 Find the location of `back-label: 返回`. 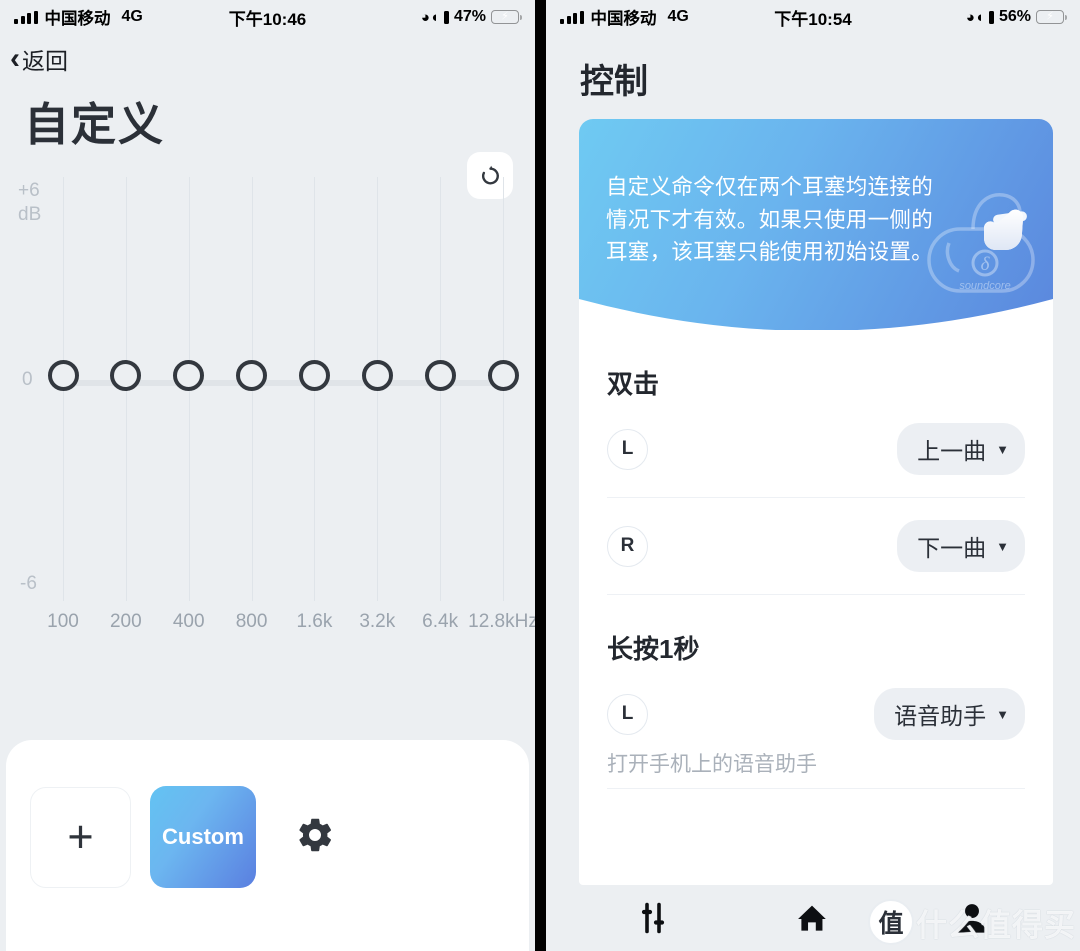

back-label: 返回 is located at coordinates (45, 61).